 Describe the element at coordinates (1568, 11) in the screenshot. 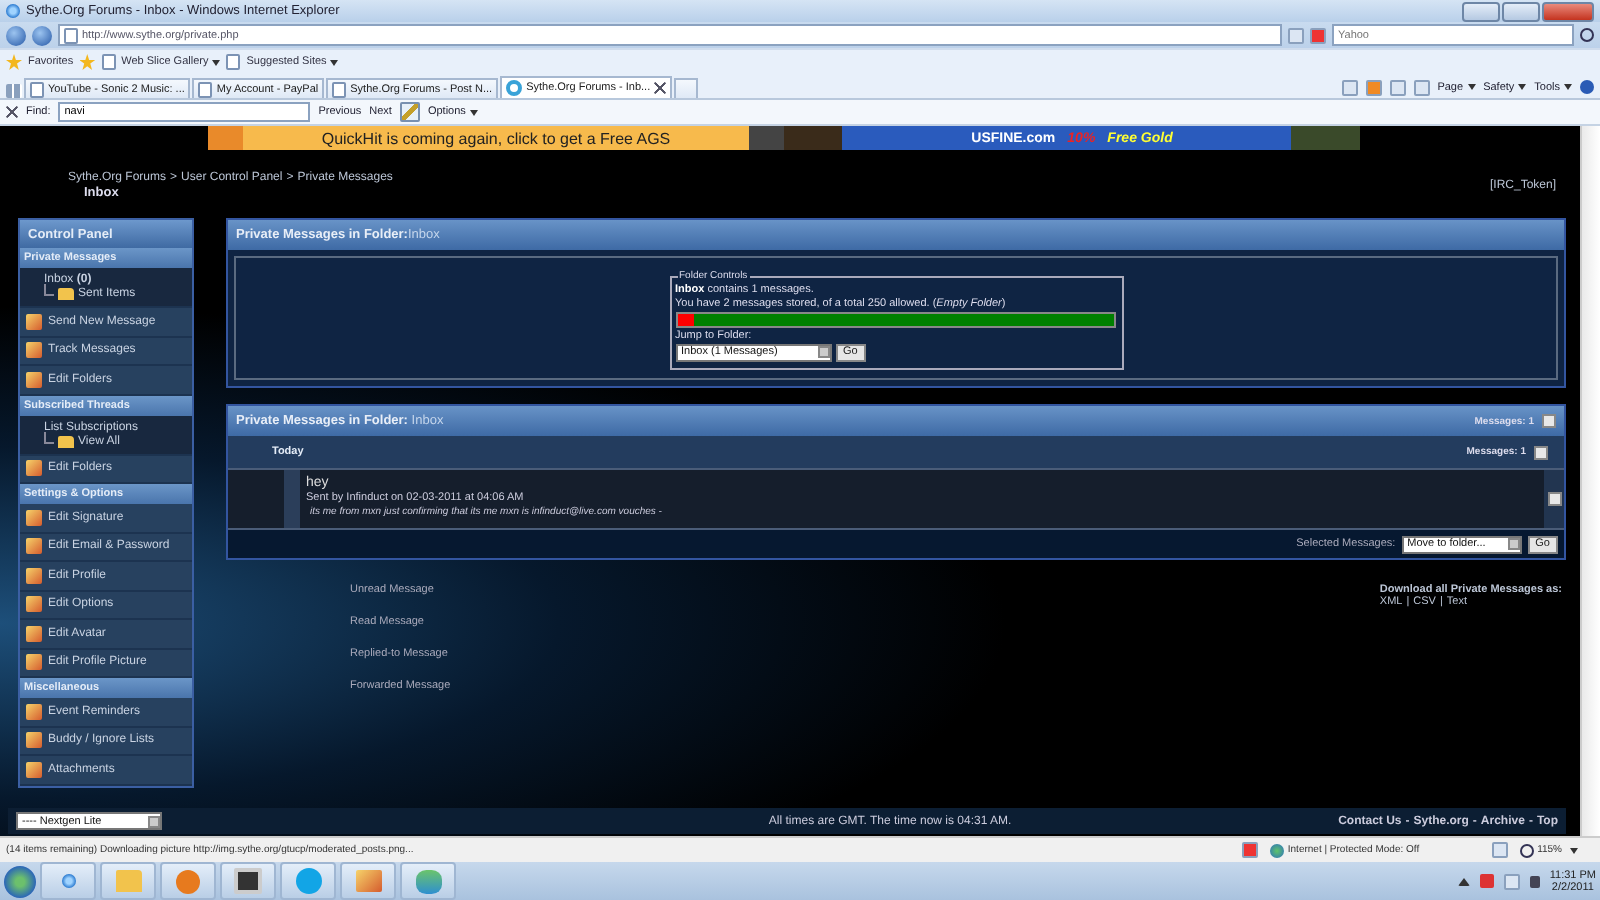

I see `close-button` at that location.